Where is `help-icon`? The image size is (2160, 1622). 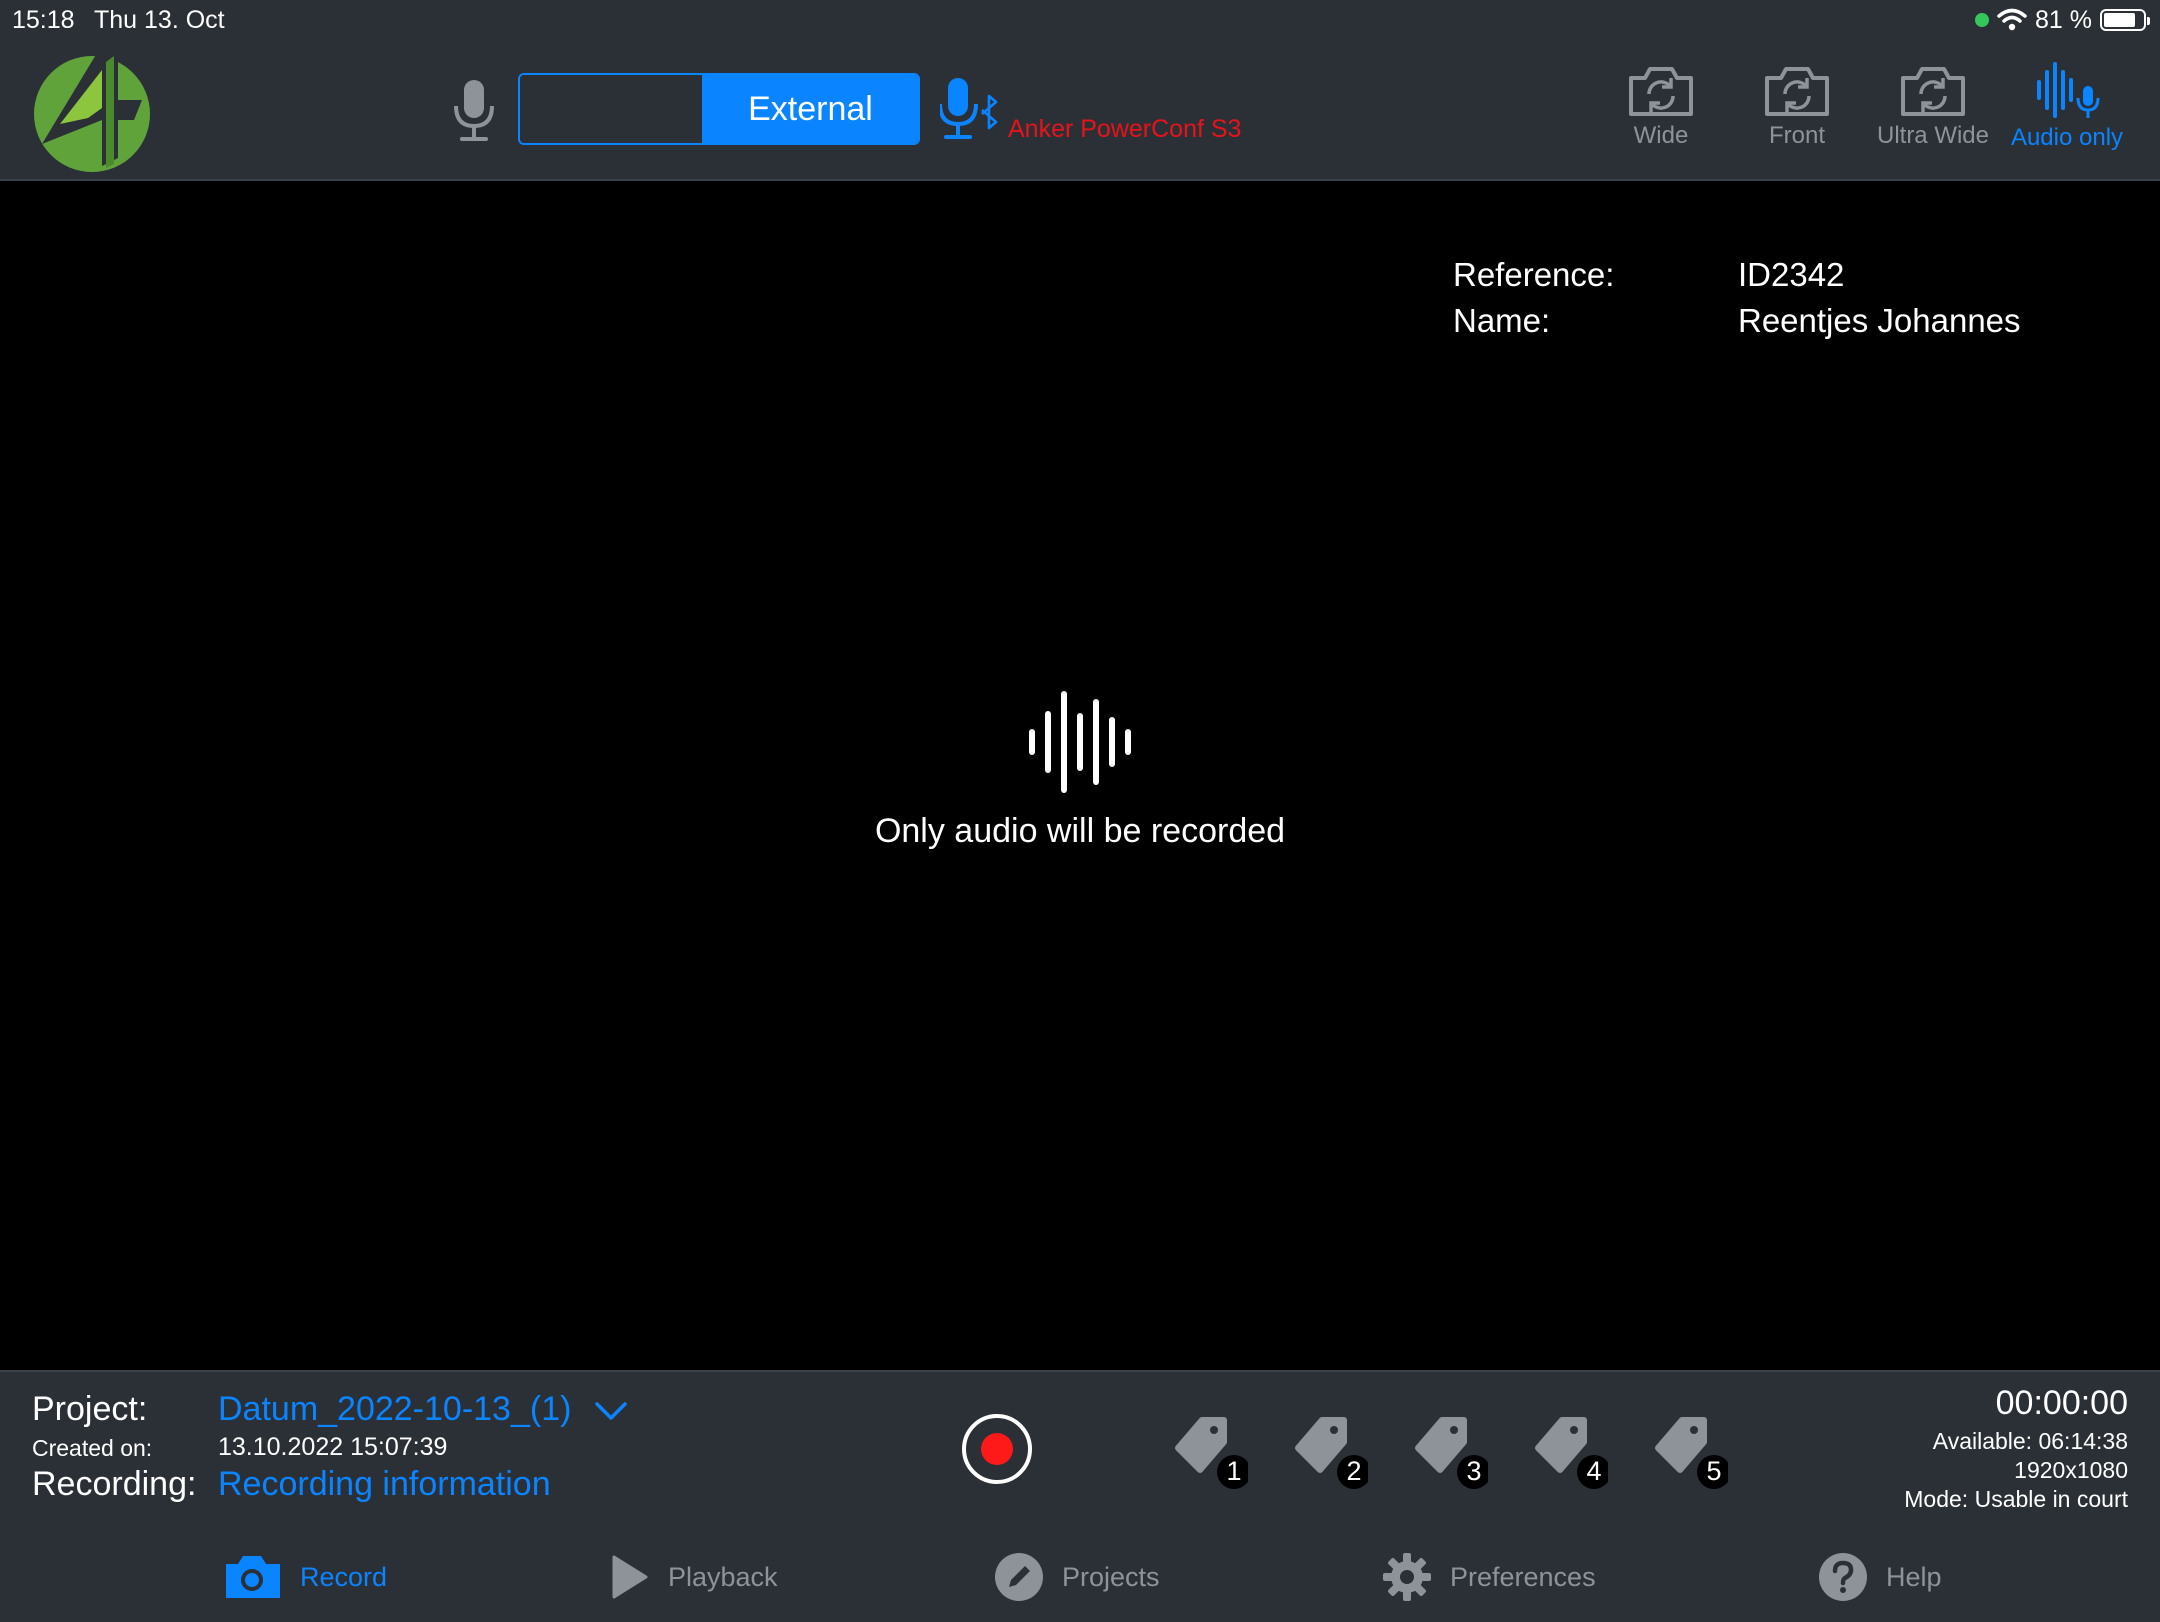
help-icon is located at coordinates (1843, 1577).